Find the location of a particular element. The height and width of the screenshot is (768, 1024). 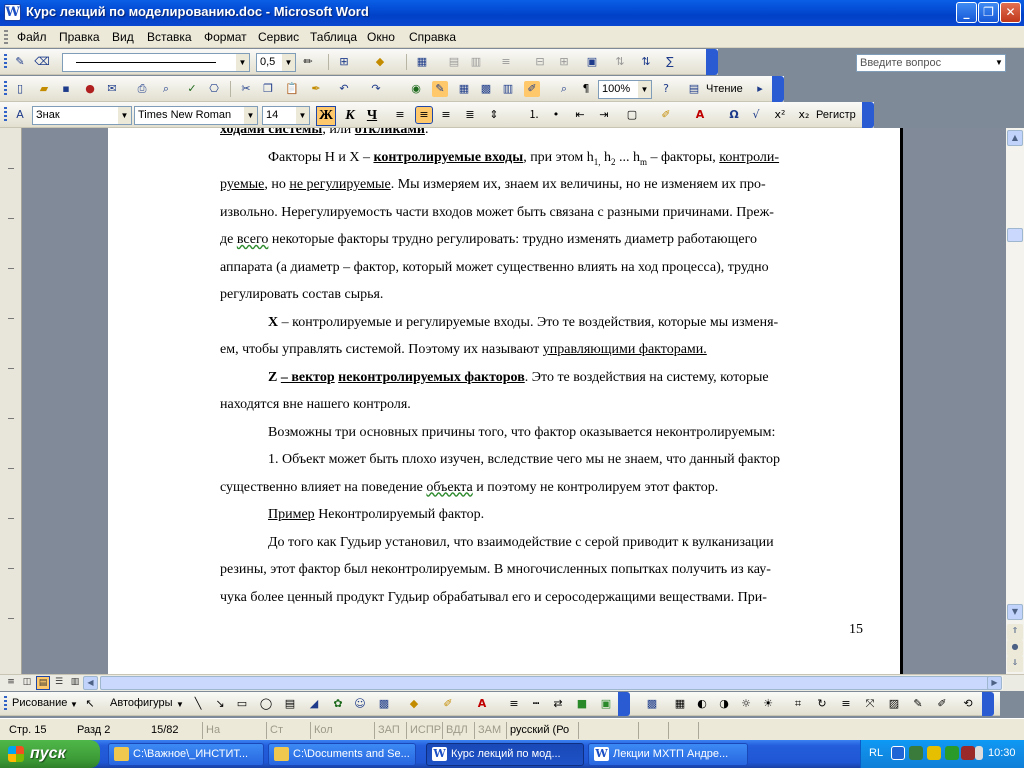

text-box-icon: ▤ is located at coordinates (290, 704).